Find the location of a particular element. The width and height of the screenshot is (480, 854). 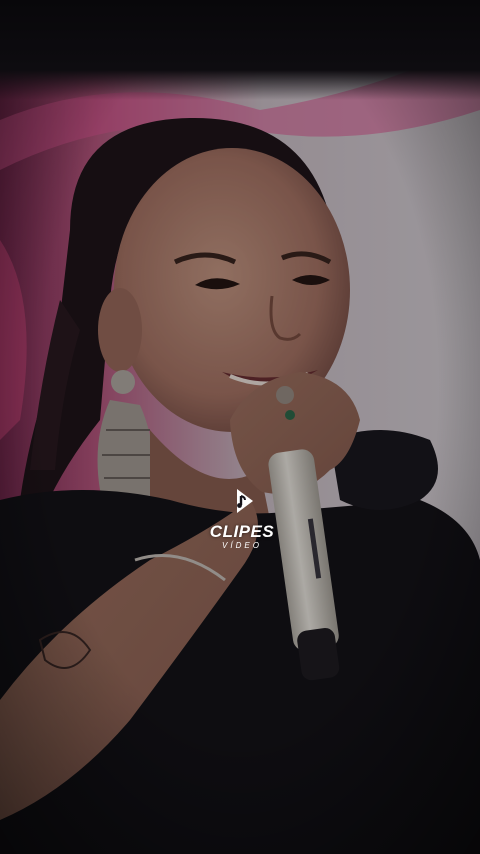

clipes-video-watermark: CLIPES VÍDEO is located at coordinates (242, 525).